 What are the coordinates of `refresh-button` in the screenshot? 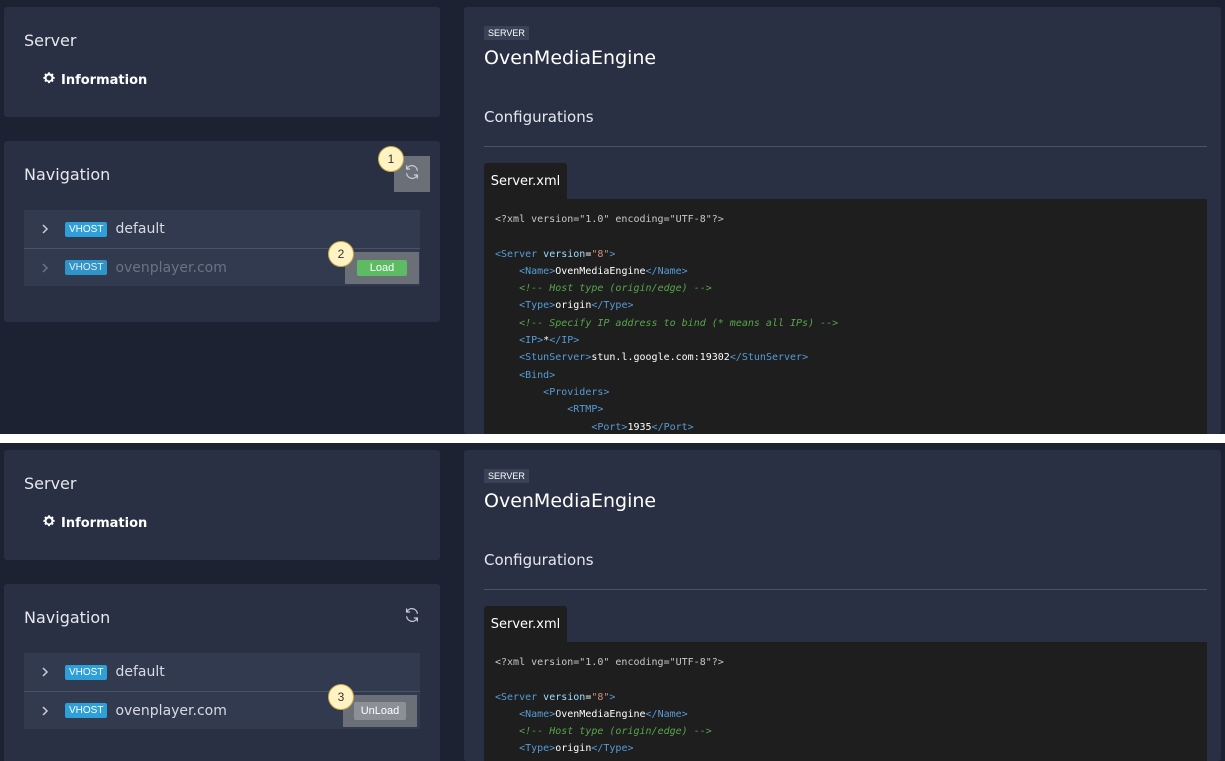 It's located at (412, 617).